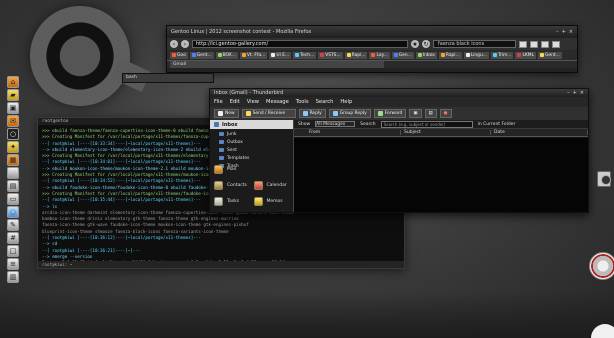  What do you see at coordinates (13, 95) in the screenshot?
I see `folder-icon: ▰` at bounding box center [13, 95].